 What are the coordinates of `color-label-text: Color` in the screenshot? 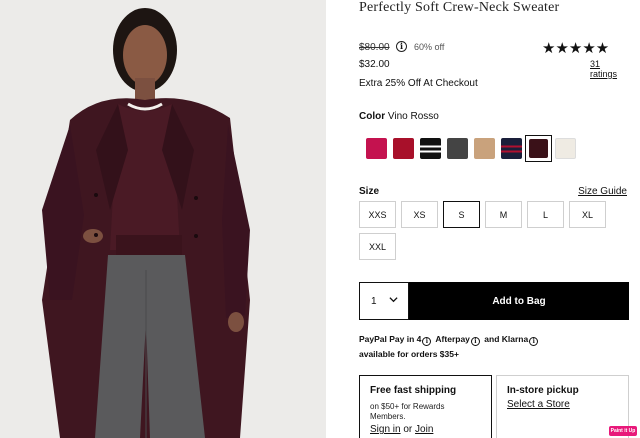 It's located at (372, 116).